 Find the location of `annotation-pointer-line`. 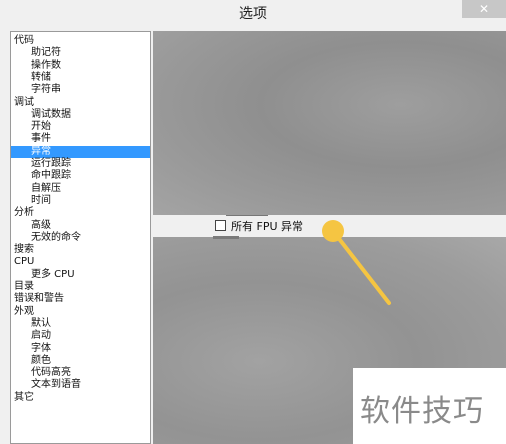

annotation-pointer-line is located at coordinates (361, 267).